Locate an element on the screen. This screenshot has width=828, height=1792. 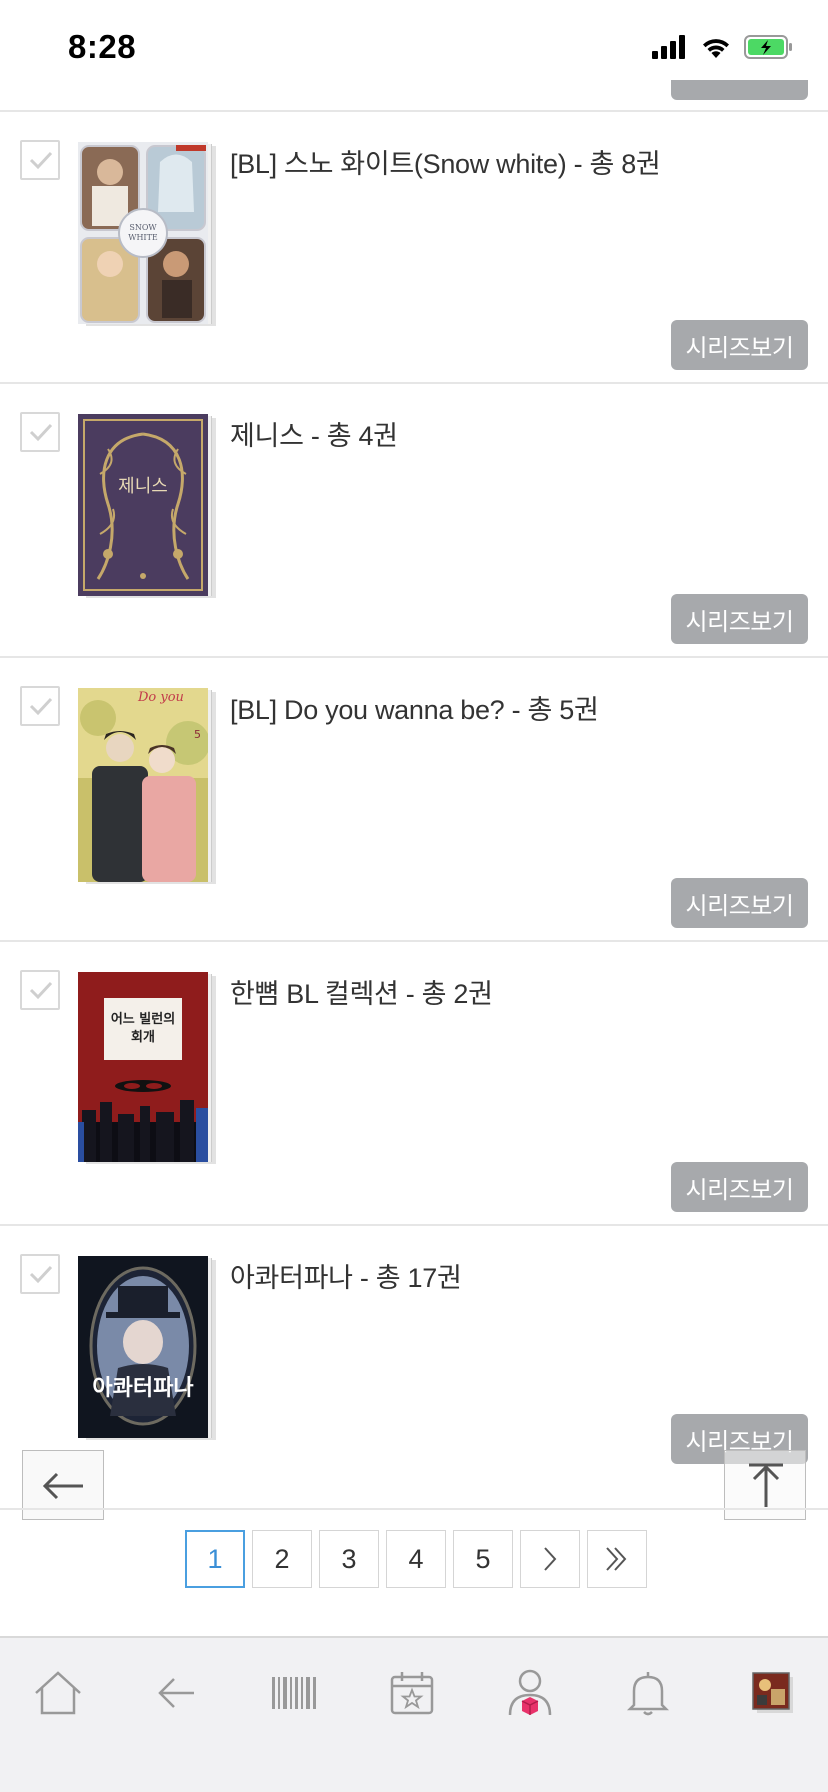
cover-volume: 5 is located at coordinates (197, 734).